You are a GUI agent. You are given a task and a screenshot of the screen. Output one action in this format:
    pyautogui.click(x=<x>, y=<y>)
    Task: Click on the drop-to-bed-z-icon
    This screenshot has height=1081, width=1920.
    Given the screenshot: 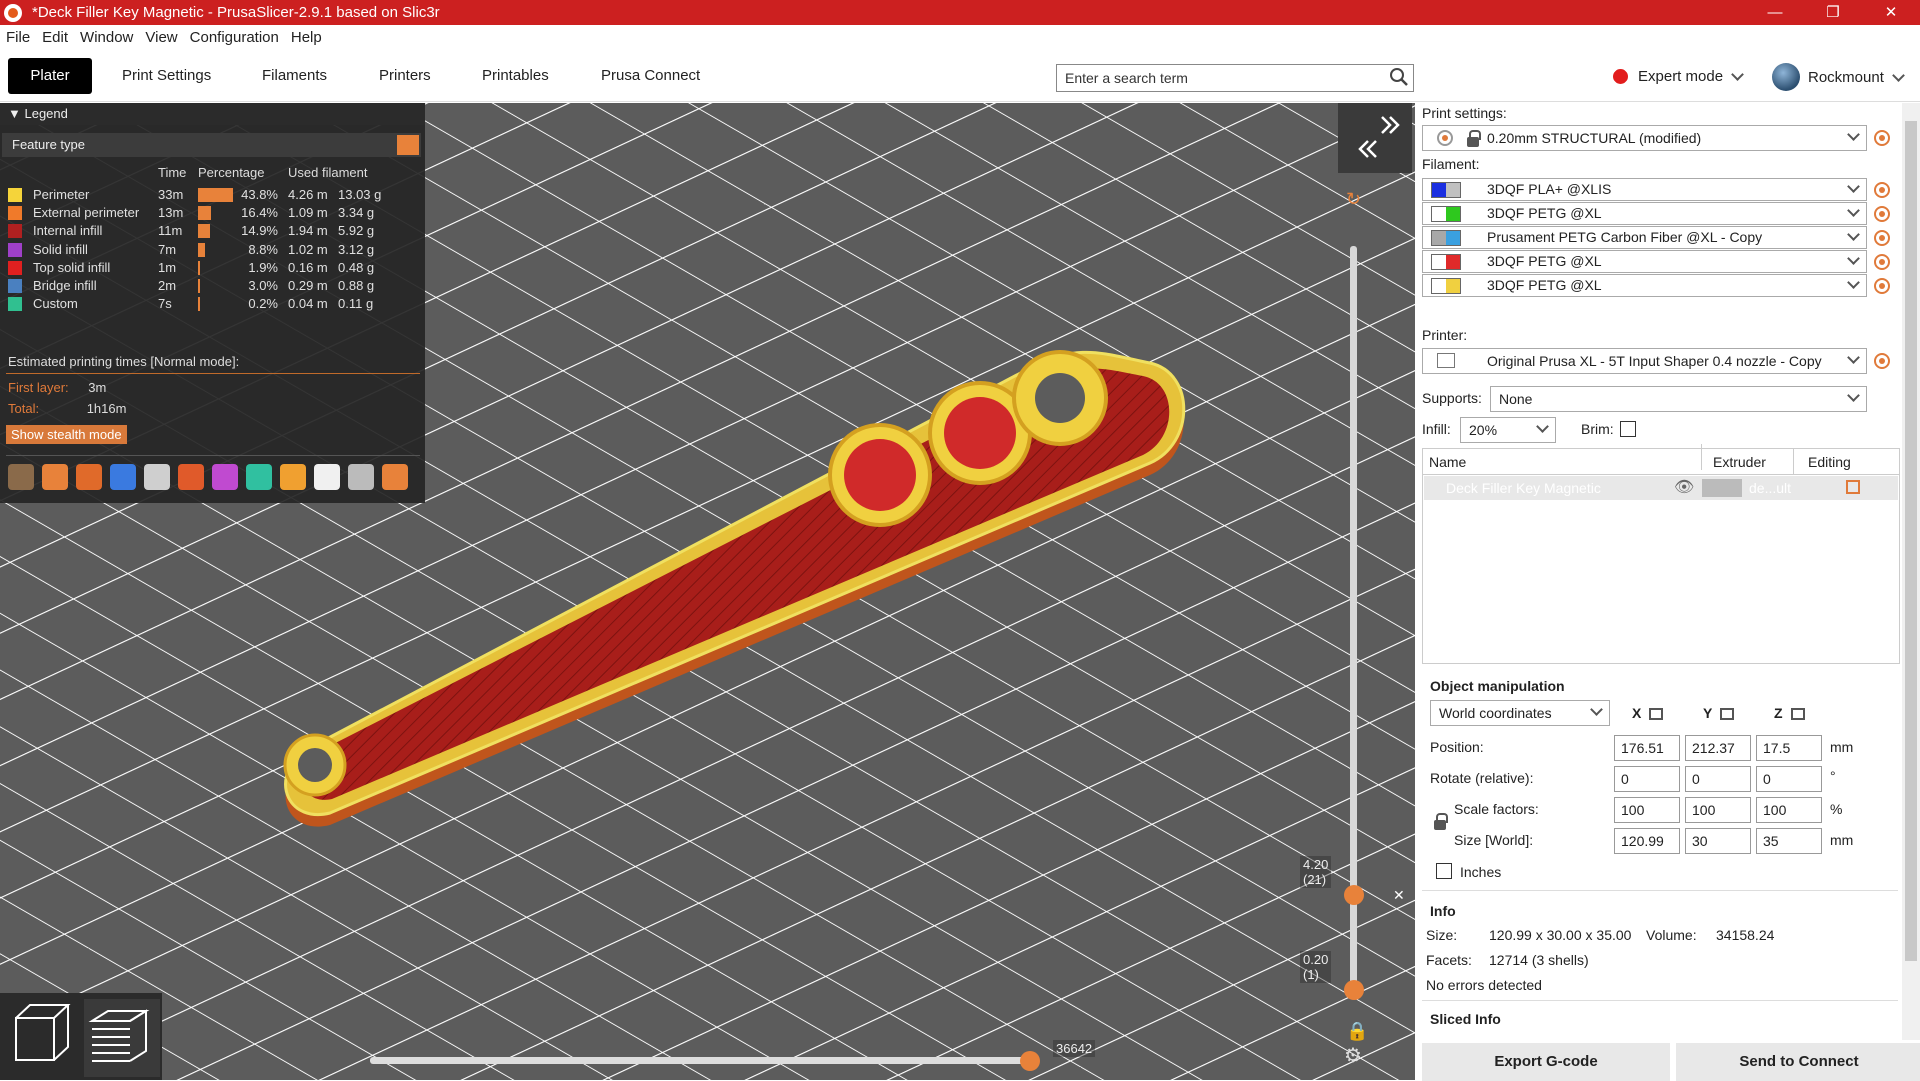 What is the action you would take?
    pyautogui.click(x=1798, y=714)
    